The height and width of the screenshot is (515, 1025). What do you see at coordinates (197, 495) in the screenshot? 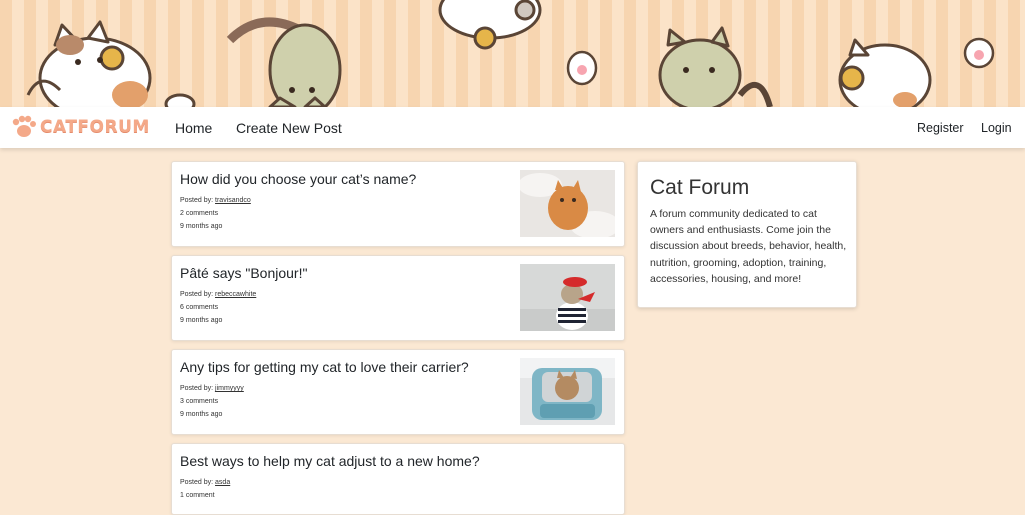
I see `post-comment-count: 1 comment` at bounding box center [197, 495].